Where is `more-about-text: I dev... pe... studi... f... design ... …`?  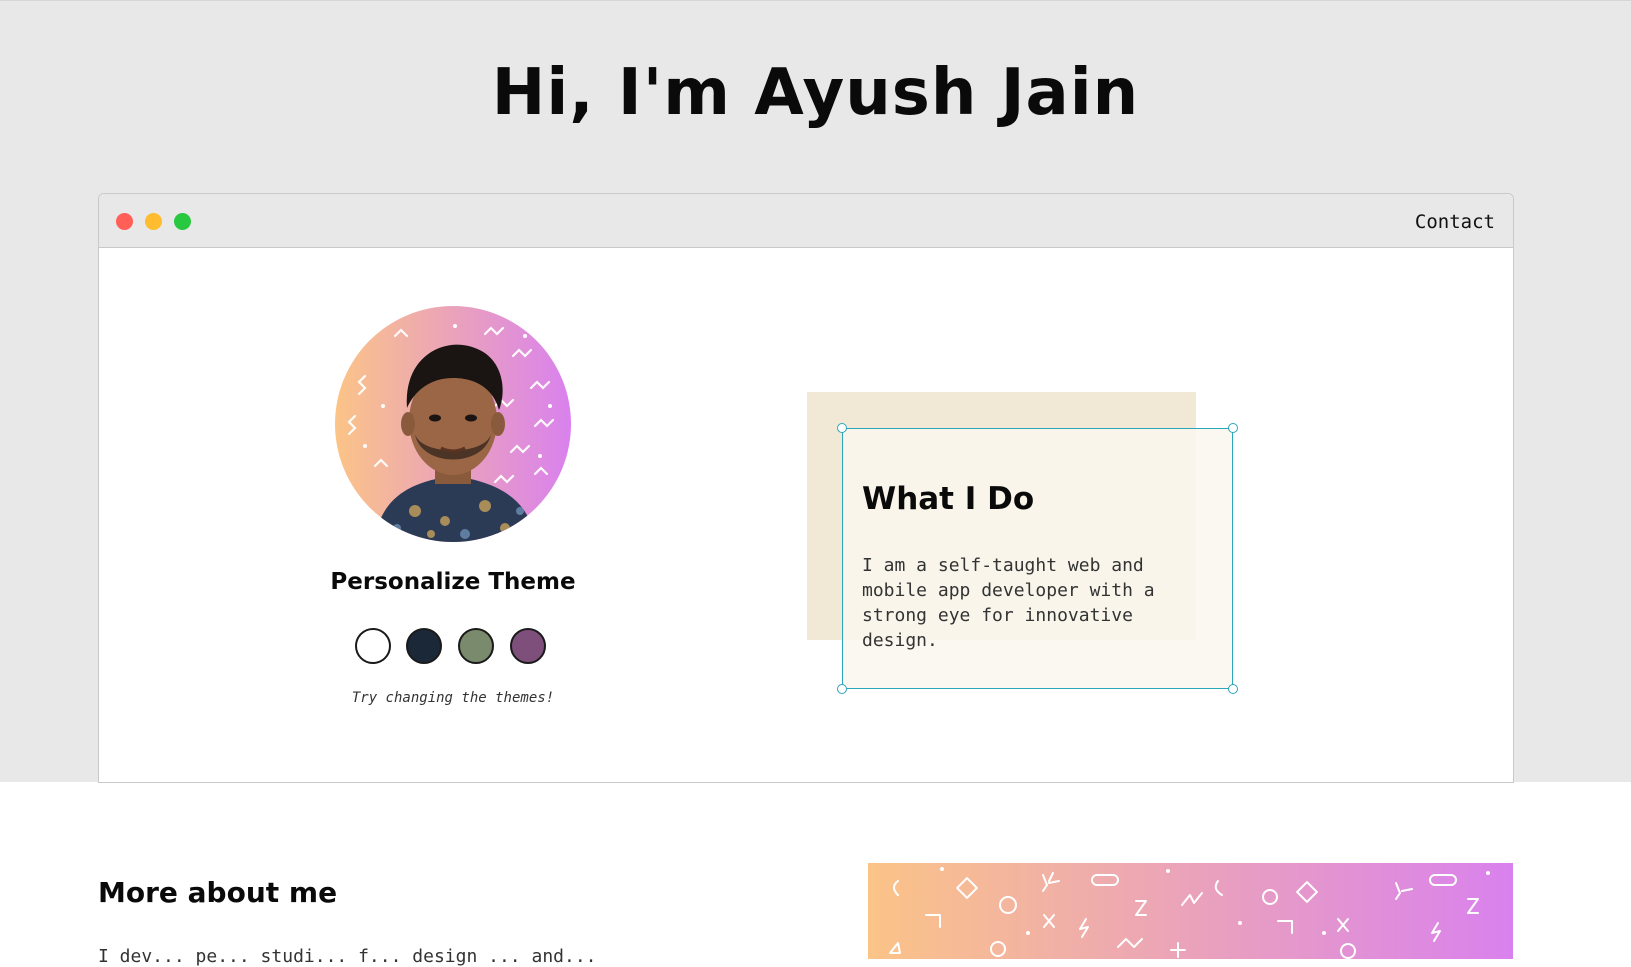 more-about-text: I dev... pe... studi... f... design ... … is located at coordinates (347, 956).